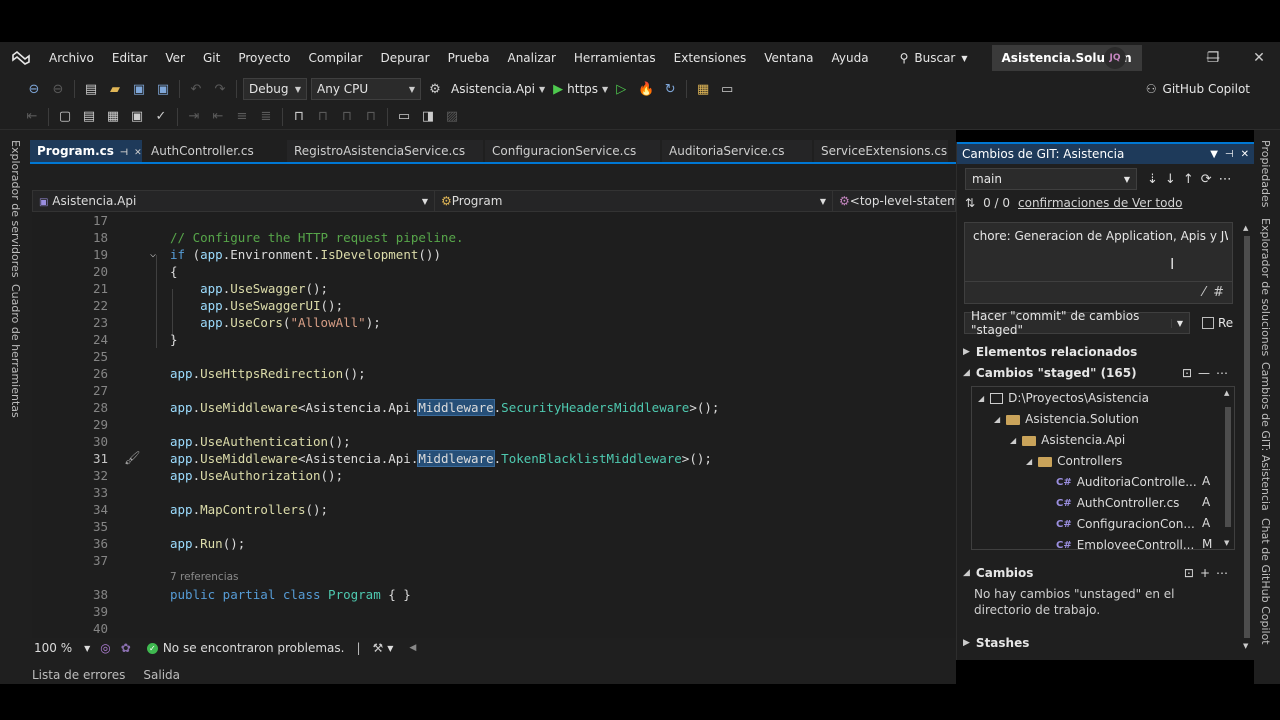 Image resolution: width=1280 pixels, height=720 pixels. I want to click on changes-section: ◢ Cambios, so click(998, 573).